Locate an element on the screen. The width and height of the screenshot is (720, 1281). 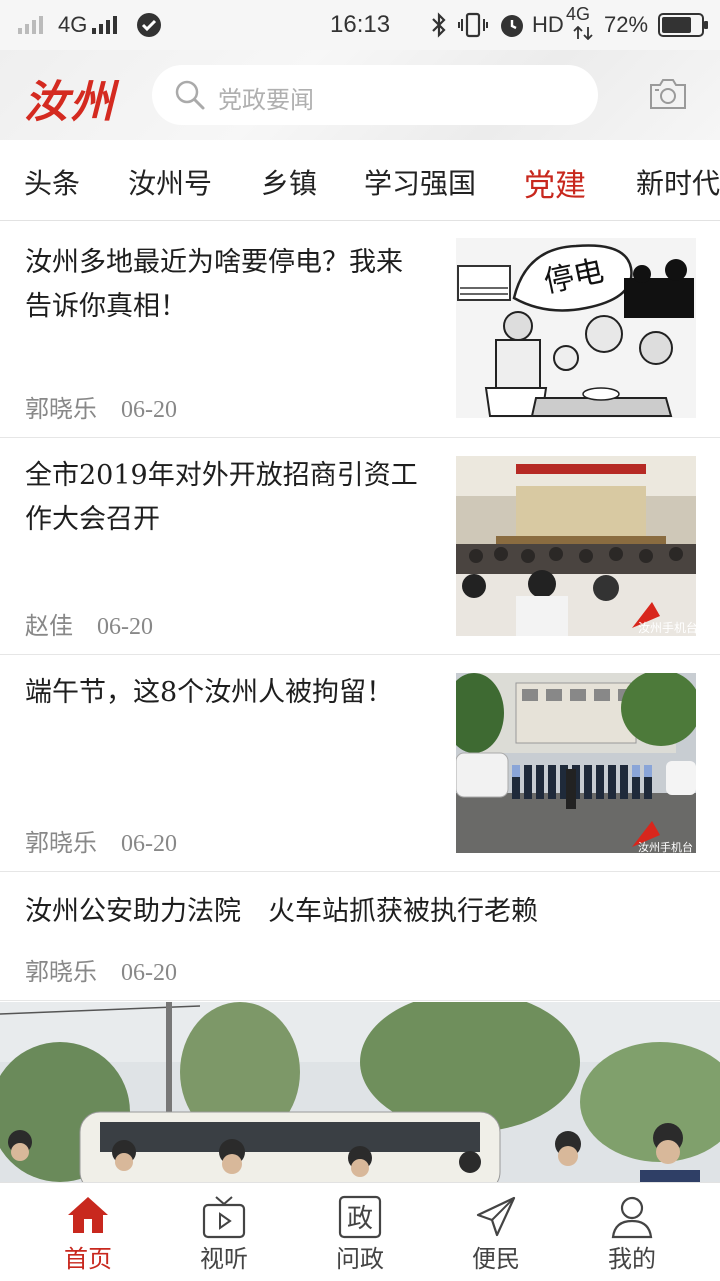
article-meta: 赵佳 06-20 is located at coordinates (89, 623).